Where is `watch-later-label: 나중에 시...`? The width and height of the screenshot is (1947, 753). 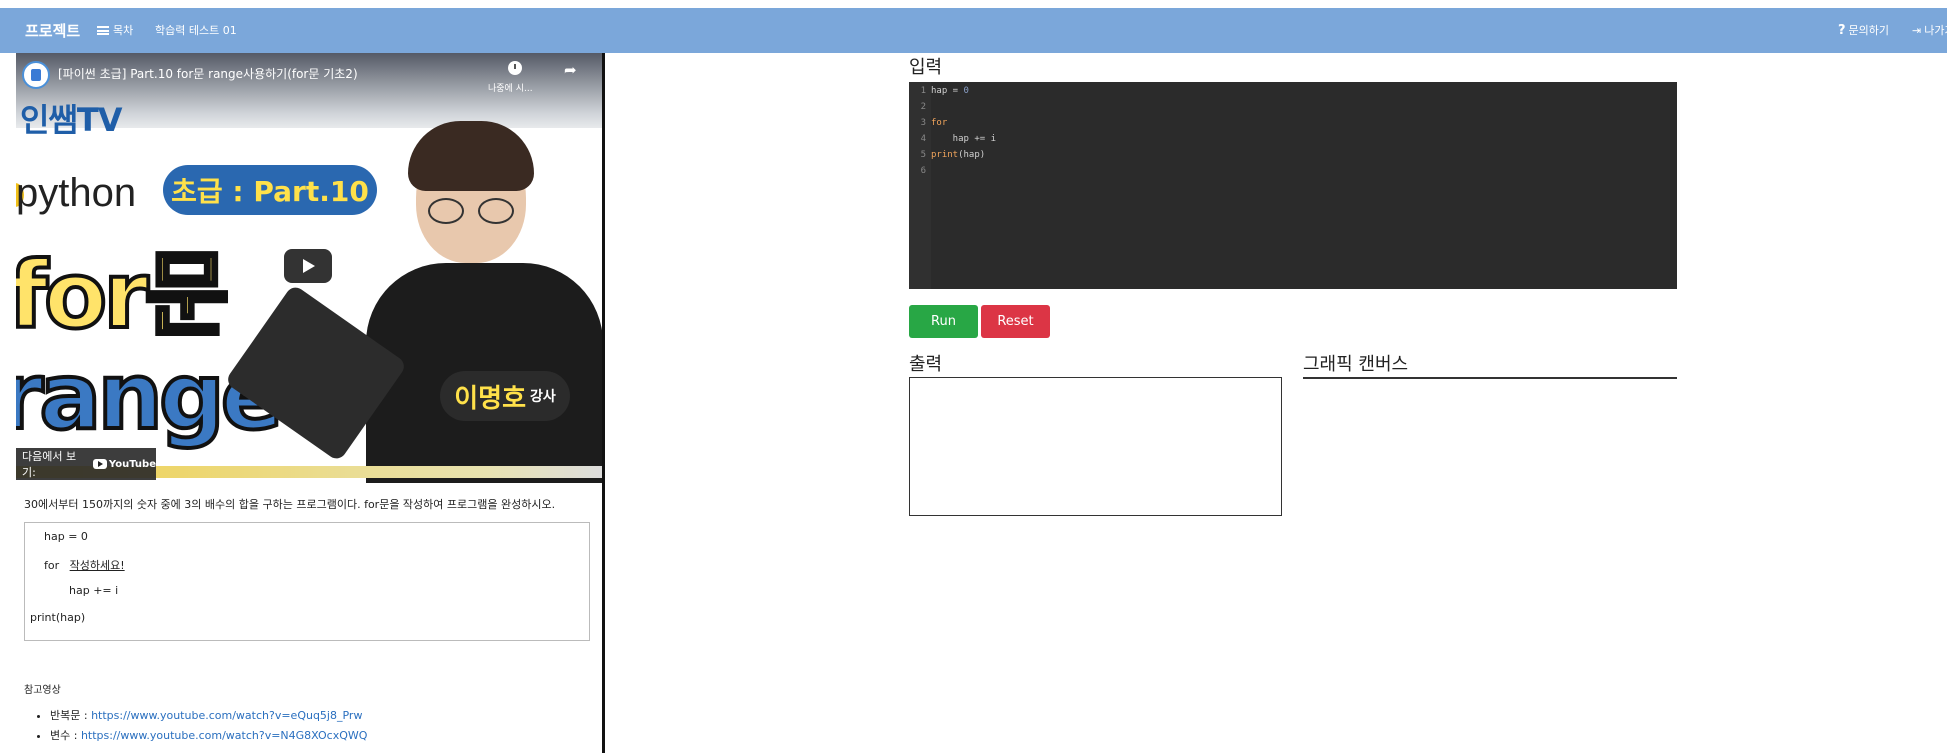 watch-later-label: 나중에 시... is located at coordinates (510, 87).